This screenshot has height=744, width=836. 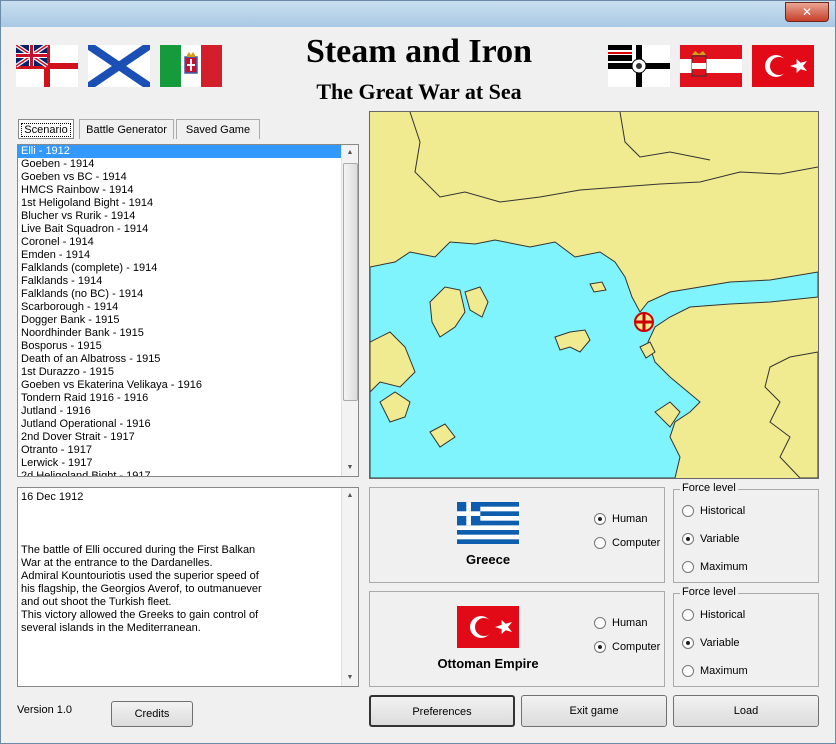 What do you see at coordinates (188, 437) in the screenshot?
I see `scenario-list-item: 2nd Dover Strait - 1917` at bounding box center [188, 437].